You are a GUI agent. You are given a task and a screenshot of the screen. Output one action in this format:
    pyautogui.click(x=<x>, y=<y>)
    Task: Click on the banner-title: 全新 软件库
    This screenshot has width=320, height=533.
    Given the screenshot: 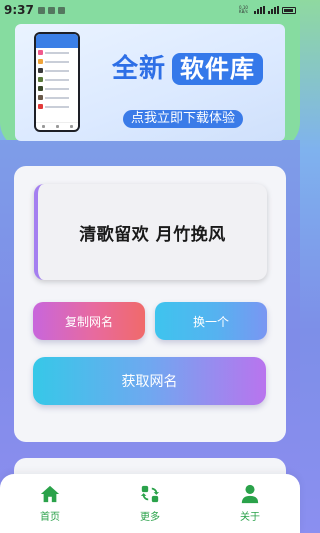 What is the action you would take?
    pyautogui.click(x=188, y=69)
    